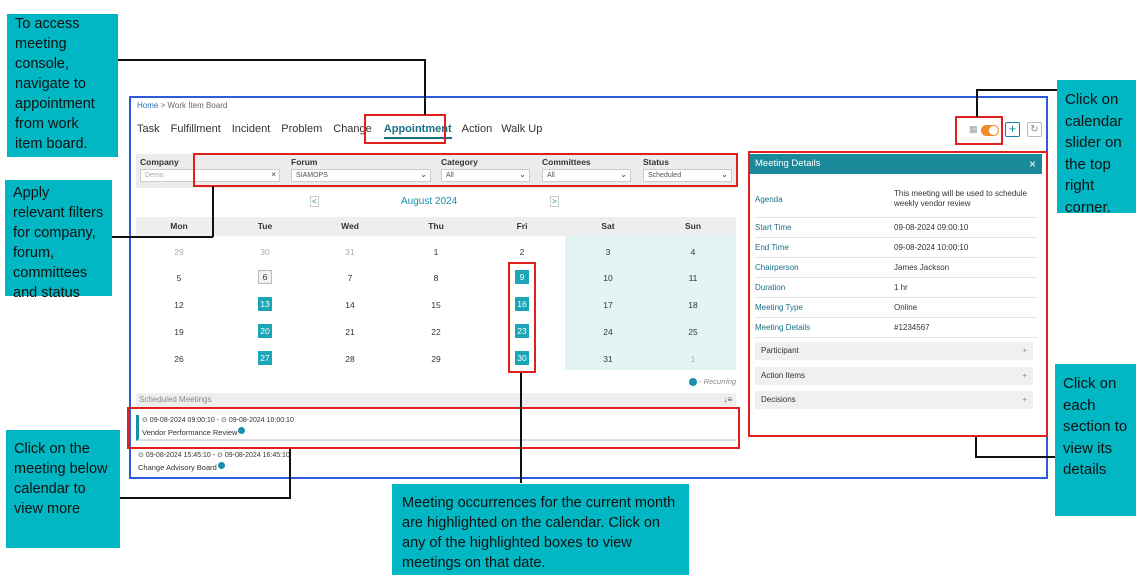  Describe the element at coordinates (179, 278) in the screenshot. I see `calendar-day: 5` at that location.